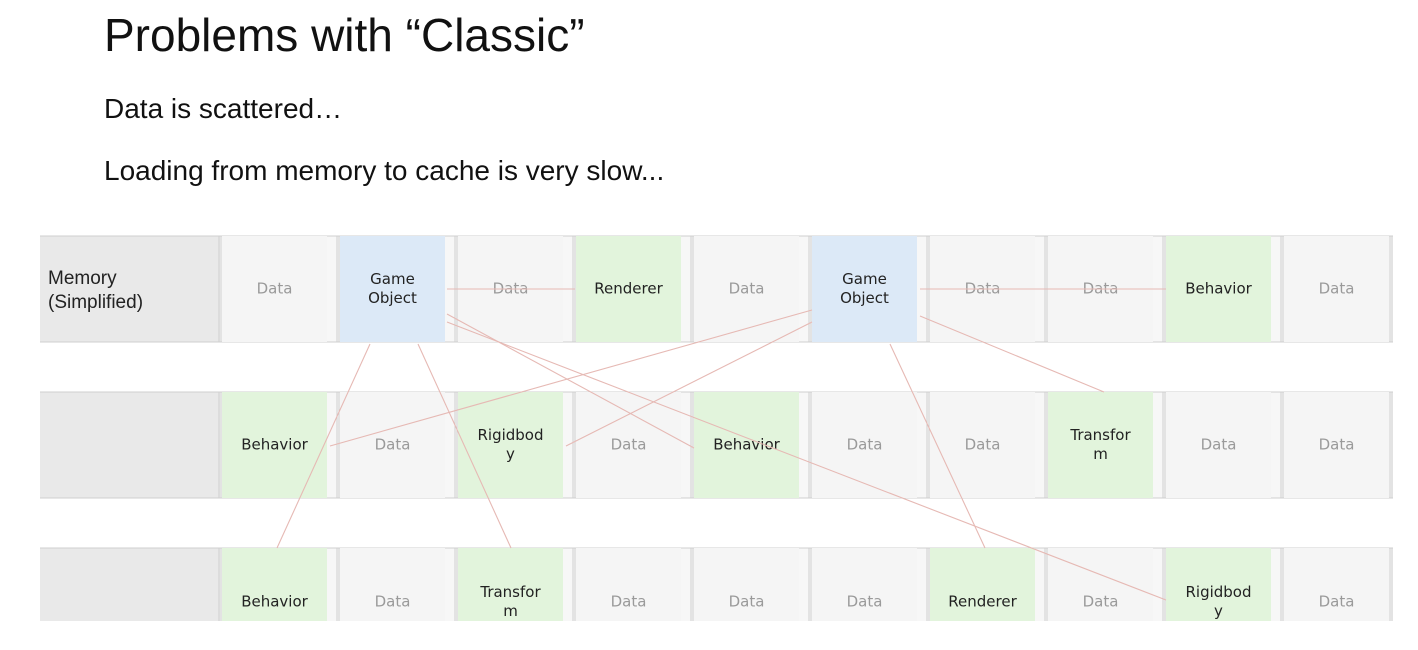  I want to click on row-label-text: Memory, so click(82, 278).